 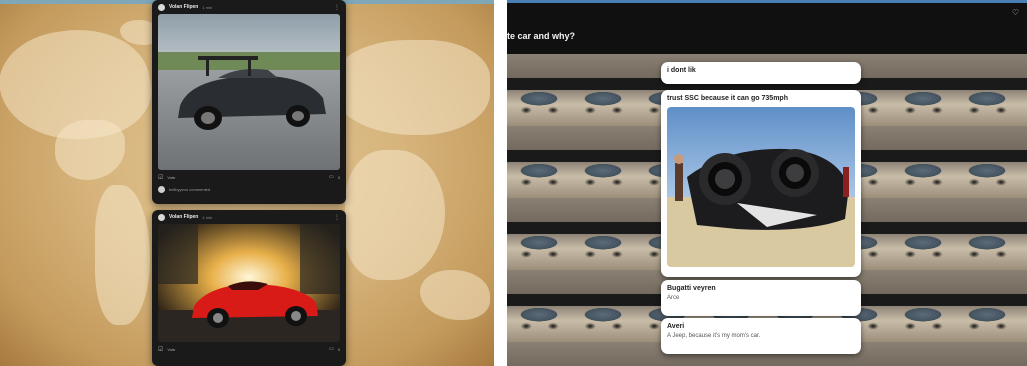 I want to click on red-roadster-photo, so click(x=249, y=283).